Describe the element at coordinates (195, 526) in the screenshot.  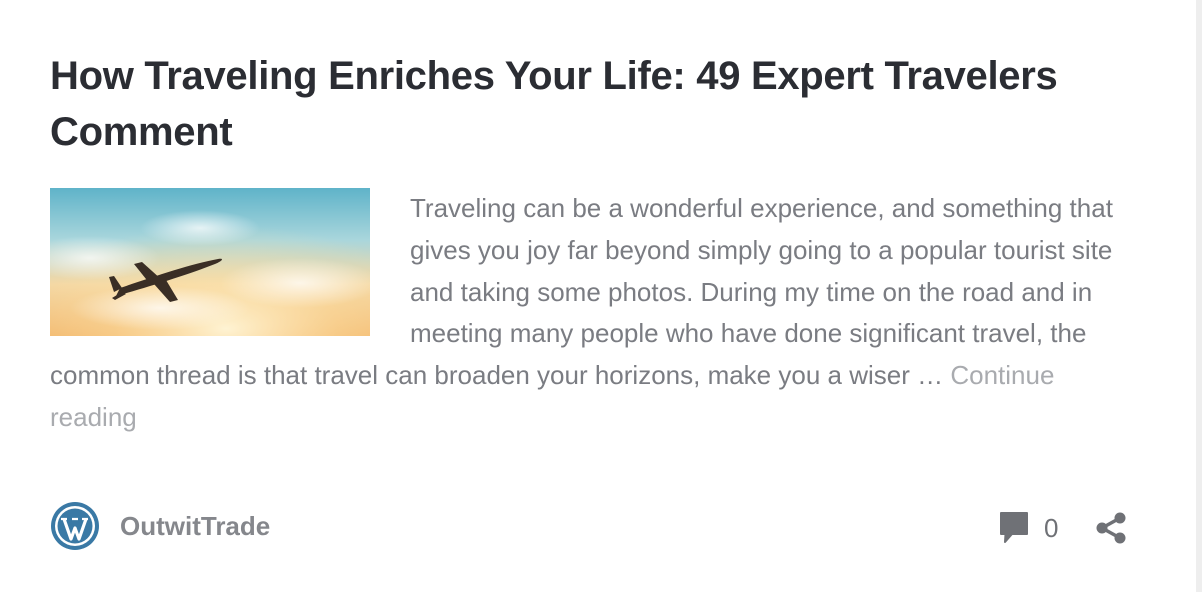
I see `author-name: OutwitTrade` at that location.